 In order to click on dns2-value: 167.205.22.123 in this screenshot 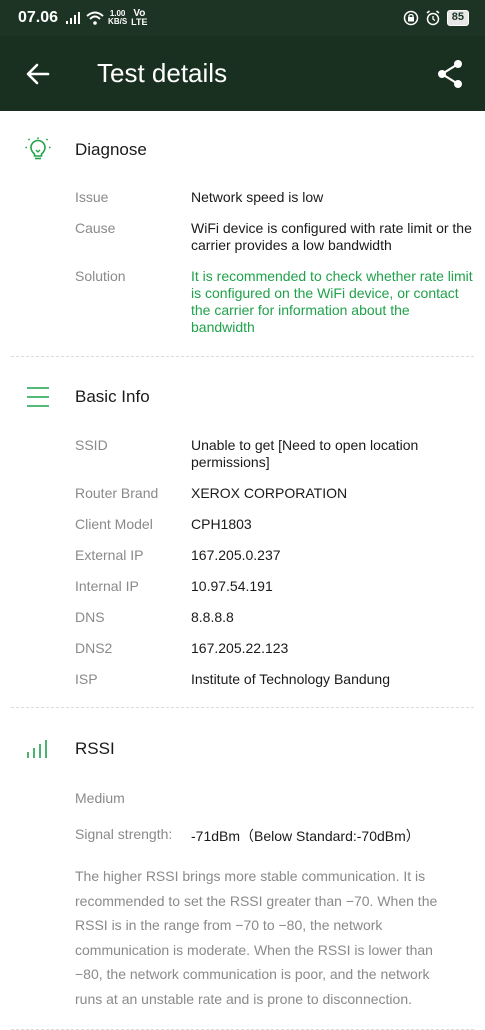, I will do `click(240, 648)`.